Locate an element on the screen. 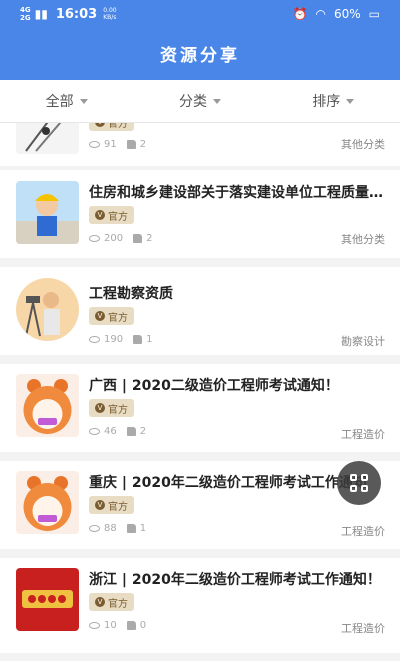 Image resolution: width=400 pixels, height=661 pixels. view-count: 190 is located at coordinates (114, 339).